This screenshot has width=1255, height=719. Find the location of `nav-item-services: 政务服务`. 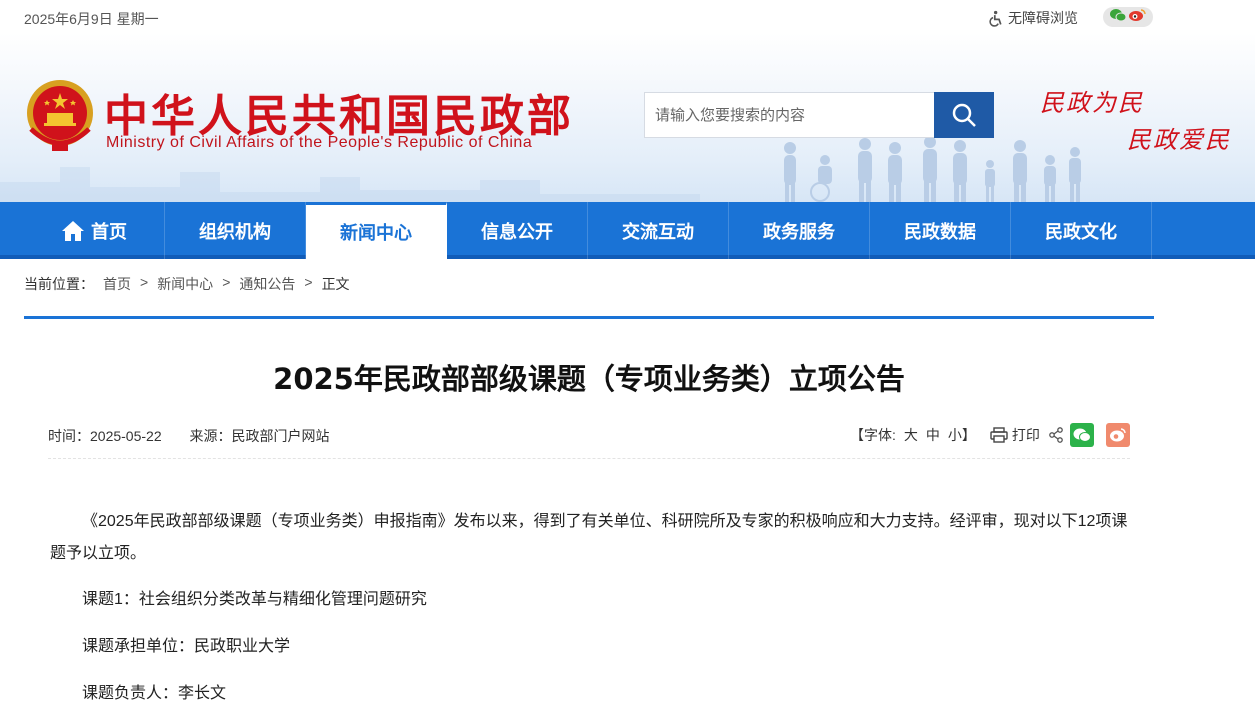

nav-item-services: 政务服务 is located at coordinates (799, 230).